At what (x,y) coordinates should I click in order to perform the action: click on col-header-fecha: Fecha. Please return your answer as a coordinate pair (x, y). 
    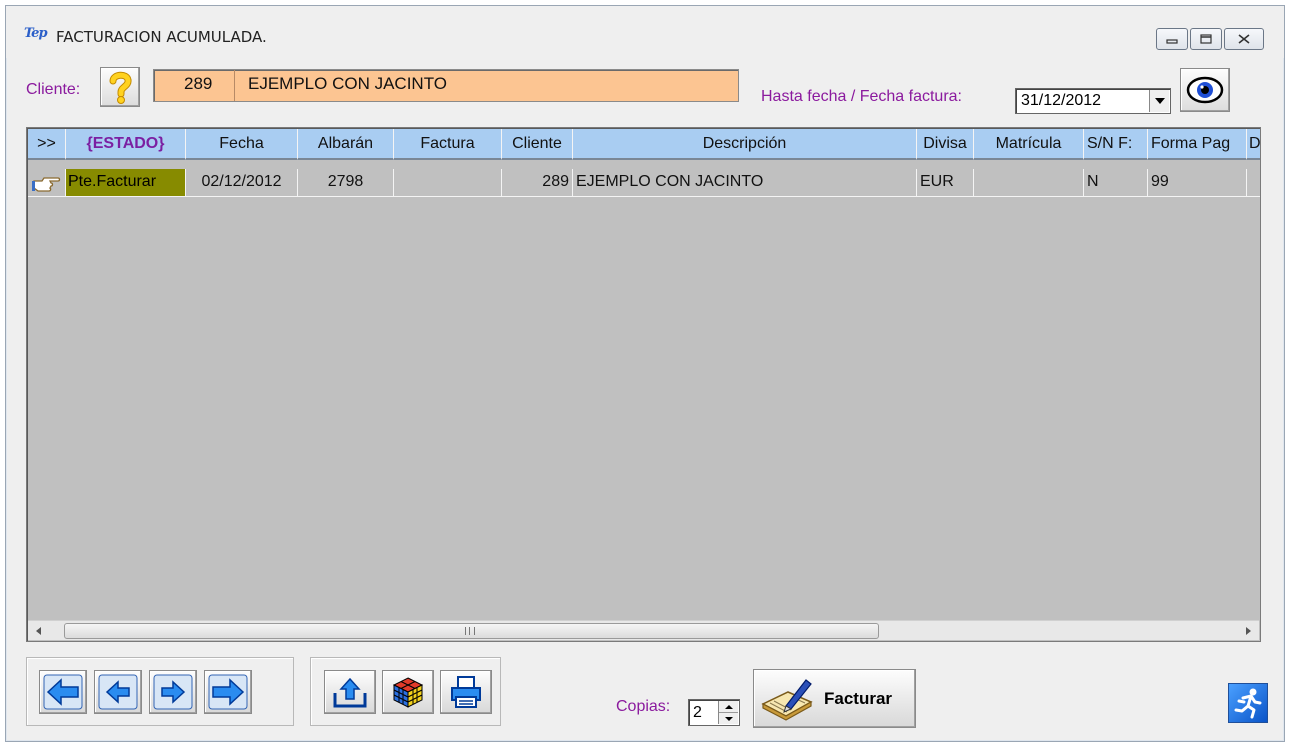
    Looking at the image, I should click on (242, 144).